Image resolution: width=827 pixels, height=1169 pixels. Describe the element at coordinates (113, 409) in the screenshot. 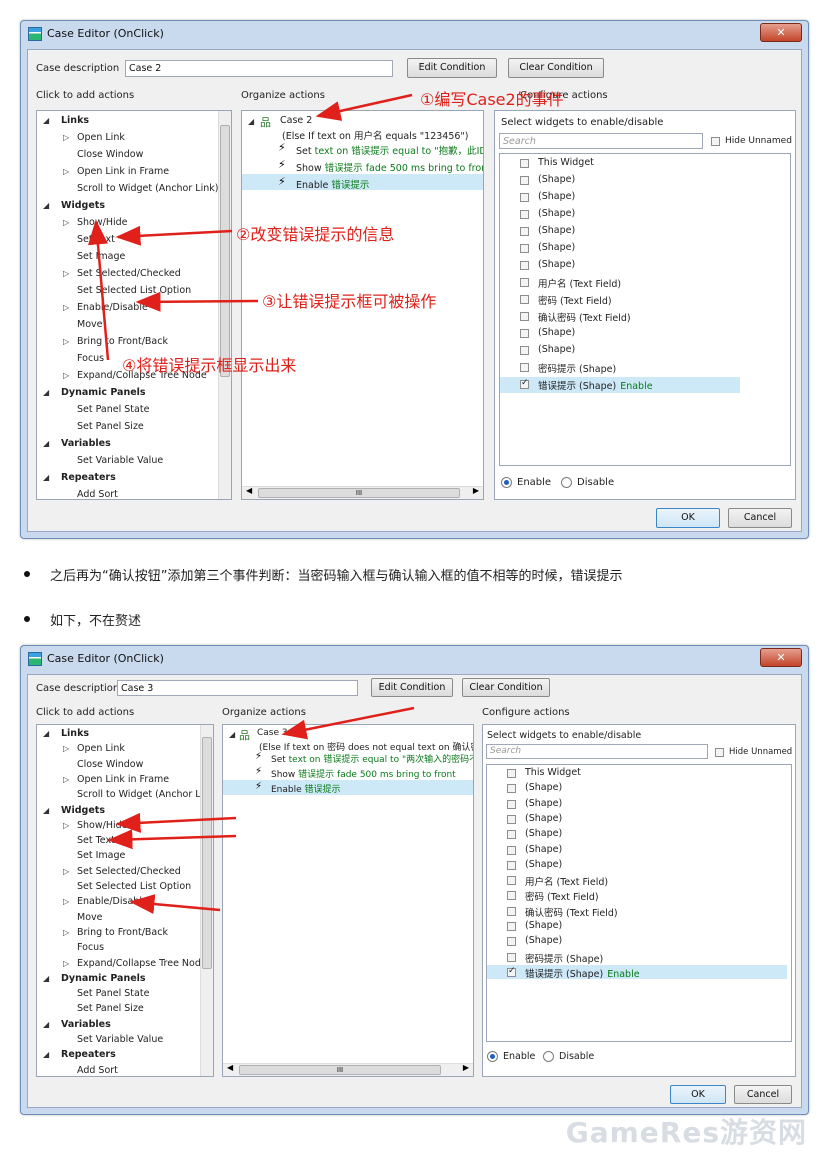

I see `action-item: Set Panel State` at that location.